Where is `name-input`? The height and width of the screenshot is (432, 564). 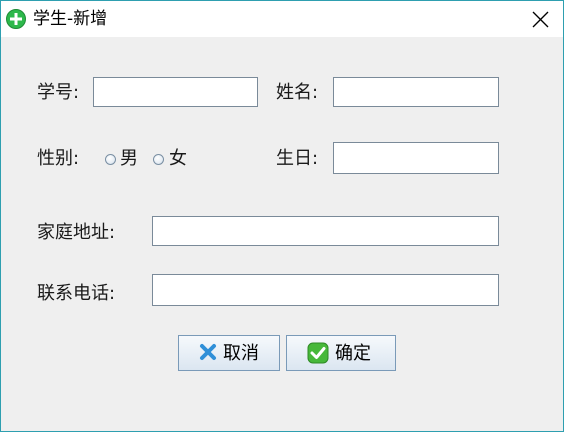 name-input is located at coordinates (416, 92).